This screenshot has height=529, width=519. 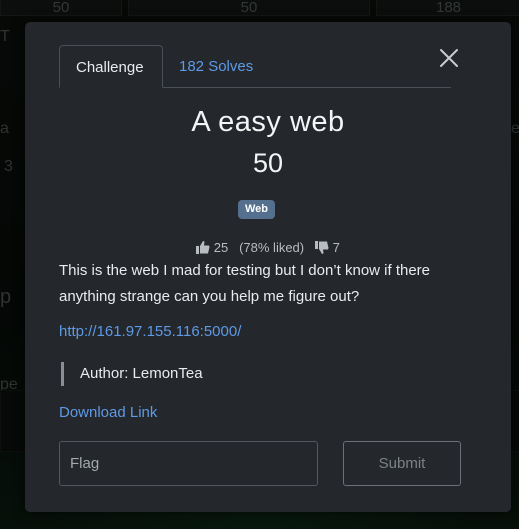 What do you see at coordinates (402, 463) in the screenshot?
I see `submit-button: Submit` at bounding box center [402, 463].